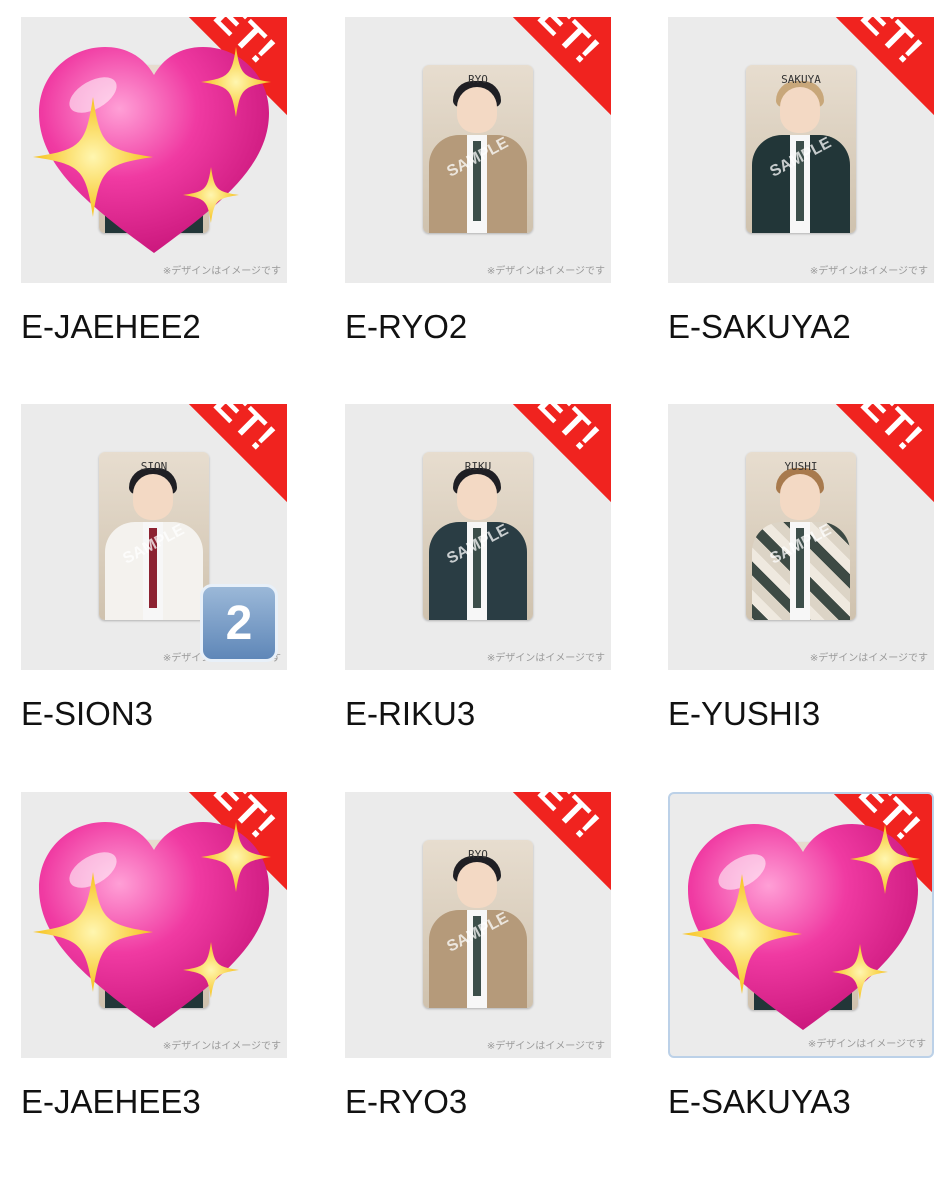  I want to click on item-card: RIKU SAMPLE GET! ※デザインはイメージです E-RIKU3, so click(478, 568).